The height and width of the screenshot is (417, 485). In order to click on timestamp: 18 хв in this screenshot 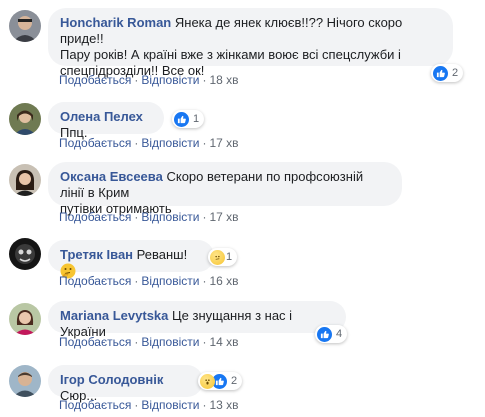, I will do `click(223, 80)`.